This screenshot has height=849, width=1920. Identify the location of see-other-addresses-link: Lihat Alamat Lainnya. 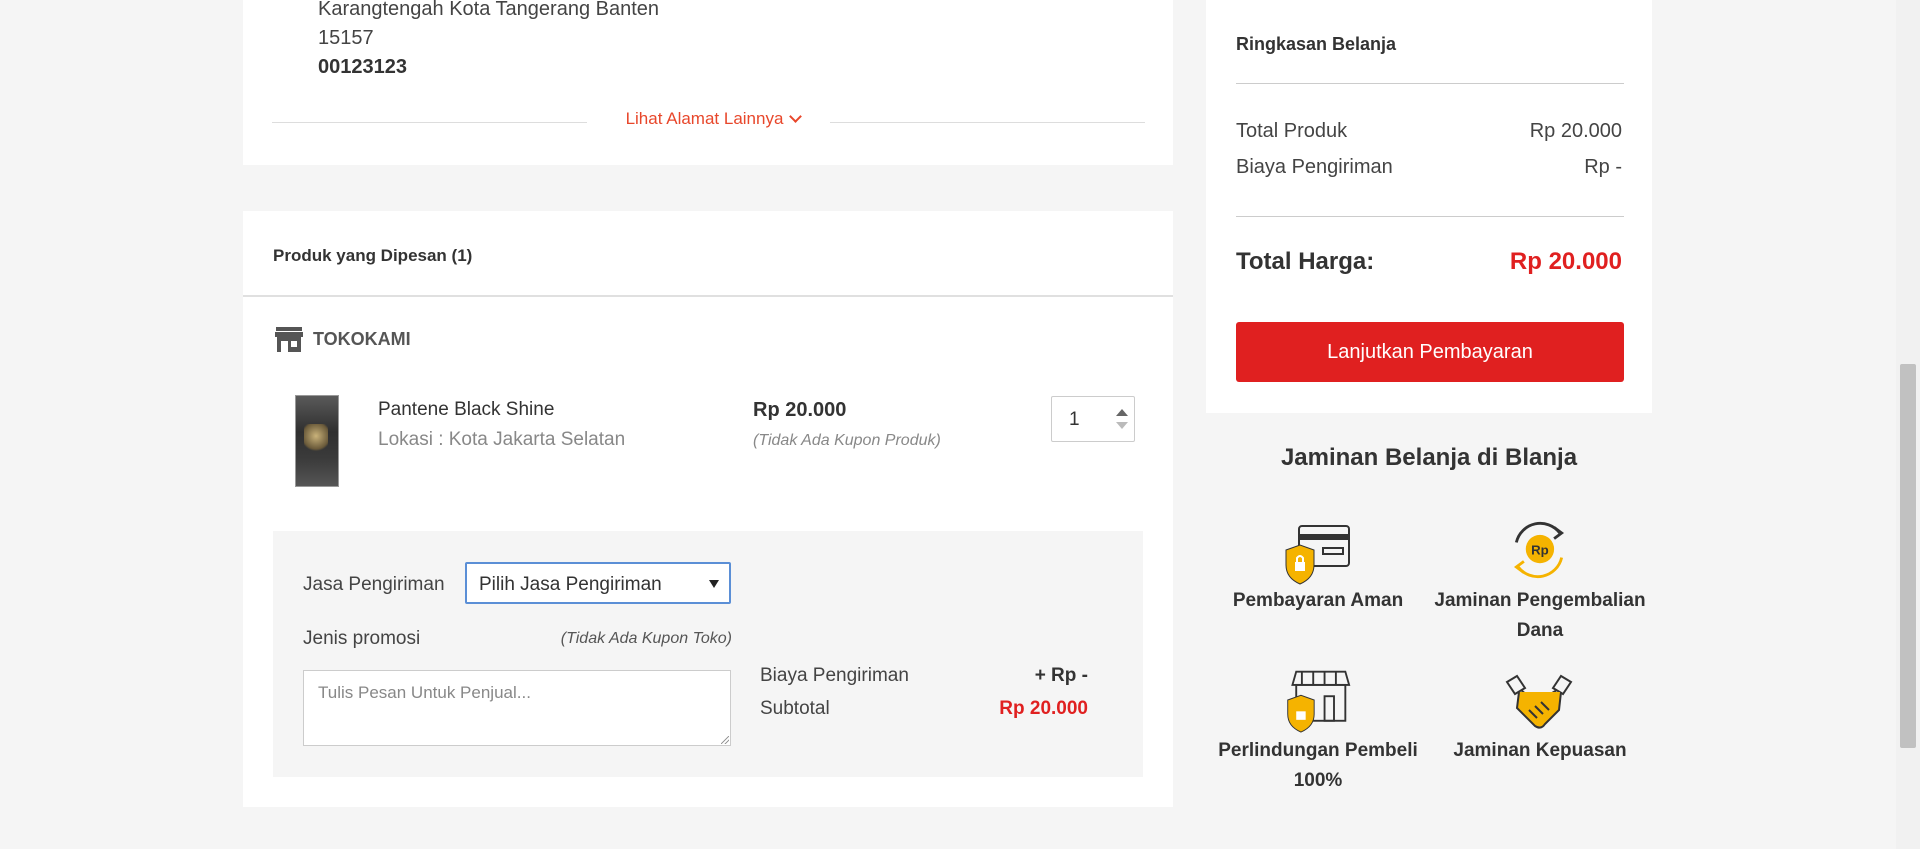
(713, 119).